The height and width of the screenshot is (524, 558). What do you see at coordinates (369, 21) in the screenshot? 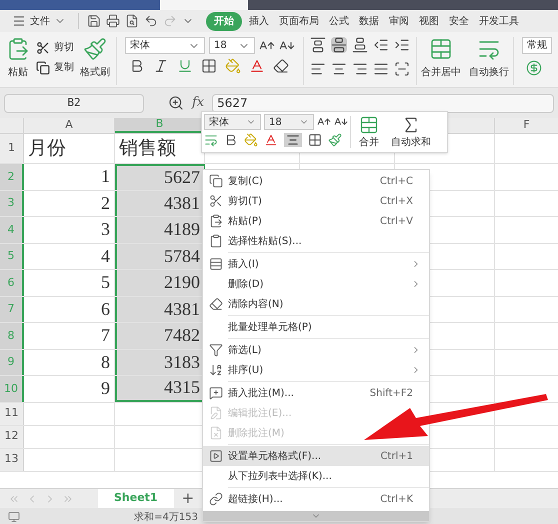
I see `ribbon-tab: 数据` at bounding box center [369, 21].